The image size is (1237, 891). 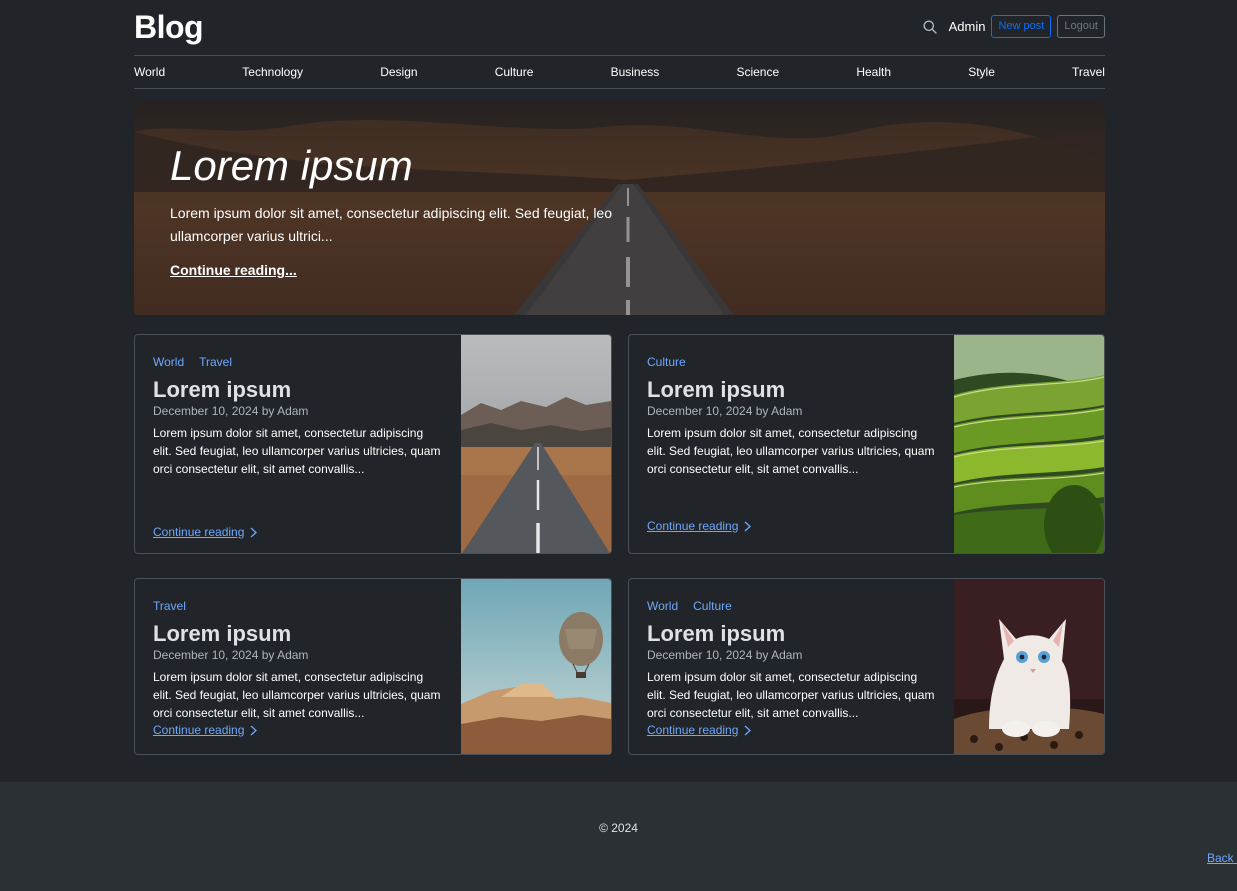 I want to click on post-tags: World Culture, so click(x=689, y=606).